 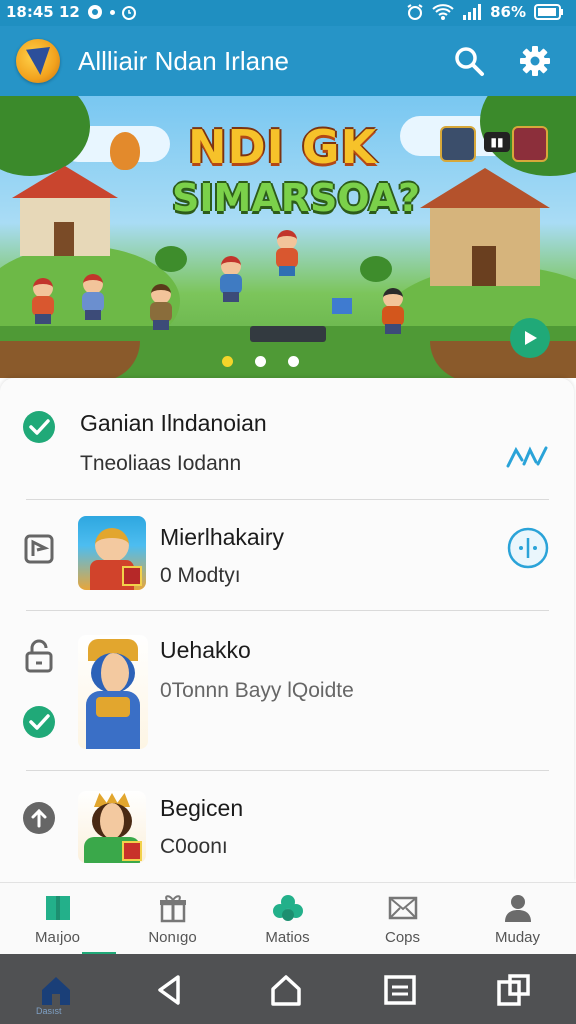 I want to click on alarm-icon, so click(x=128, y=13).